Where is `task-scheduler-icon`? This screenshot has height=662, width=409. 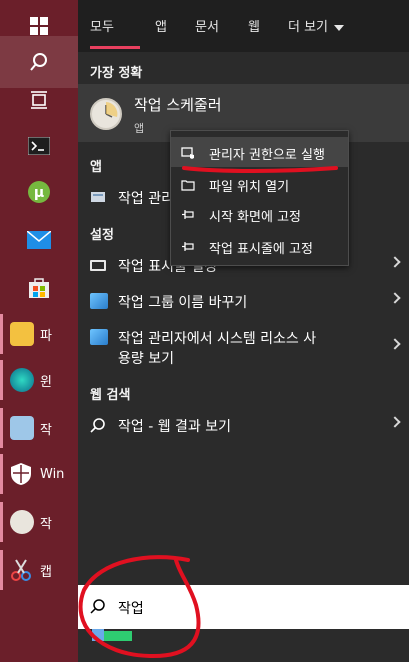 task-scheduler-icon is located at coordinates (106, 114).